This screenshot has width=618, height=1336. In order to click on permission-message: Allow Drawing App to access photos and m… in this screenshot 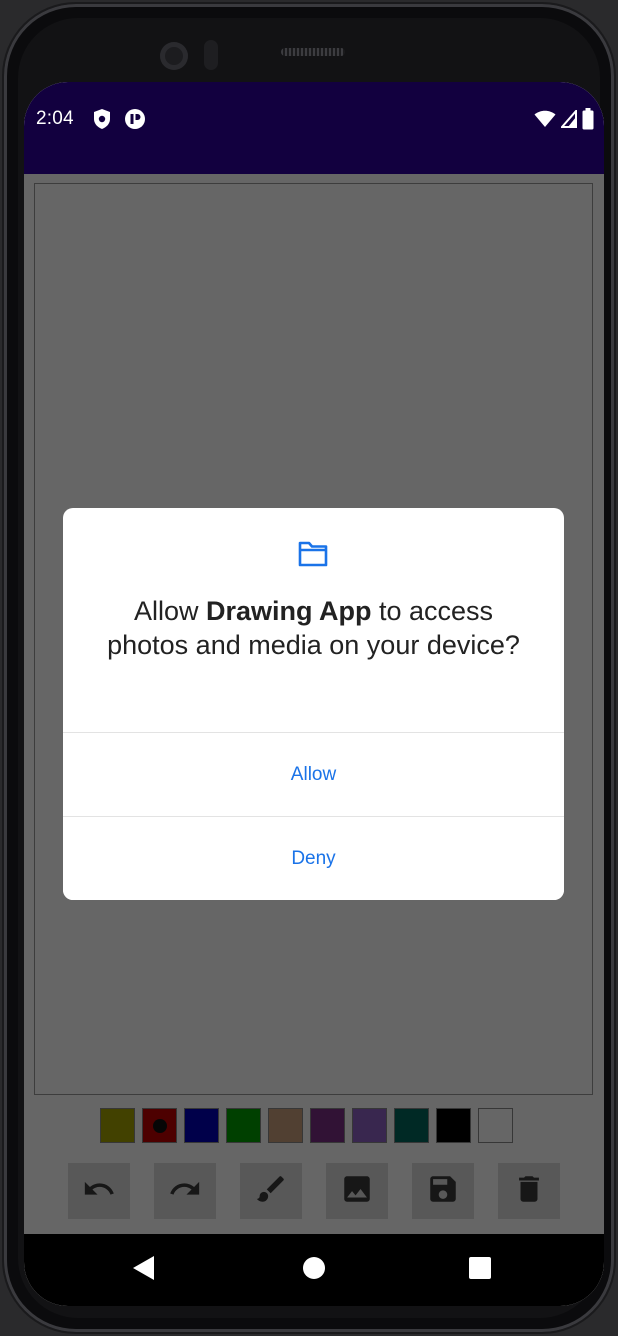, I will do `click(313, 628)`.